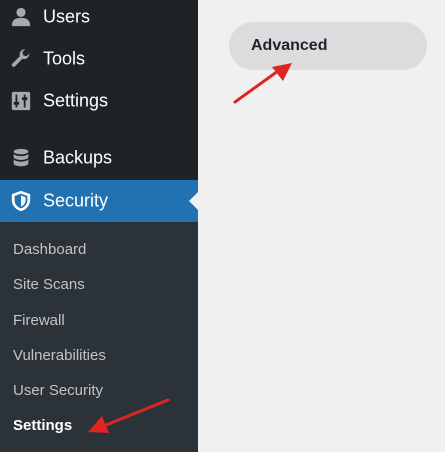  What do you see at coordinates (21, 101) in the screenshot?
I see `settings-icon` at bounding box center [21, 101].